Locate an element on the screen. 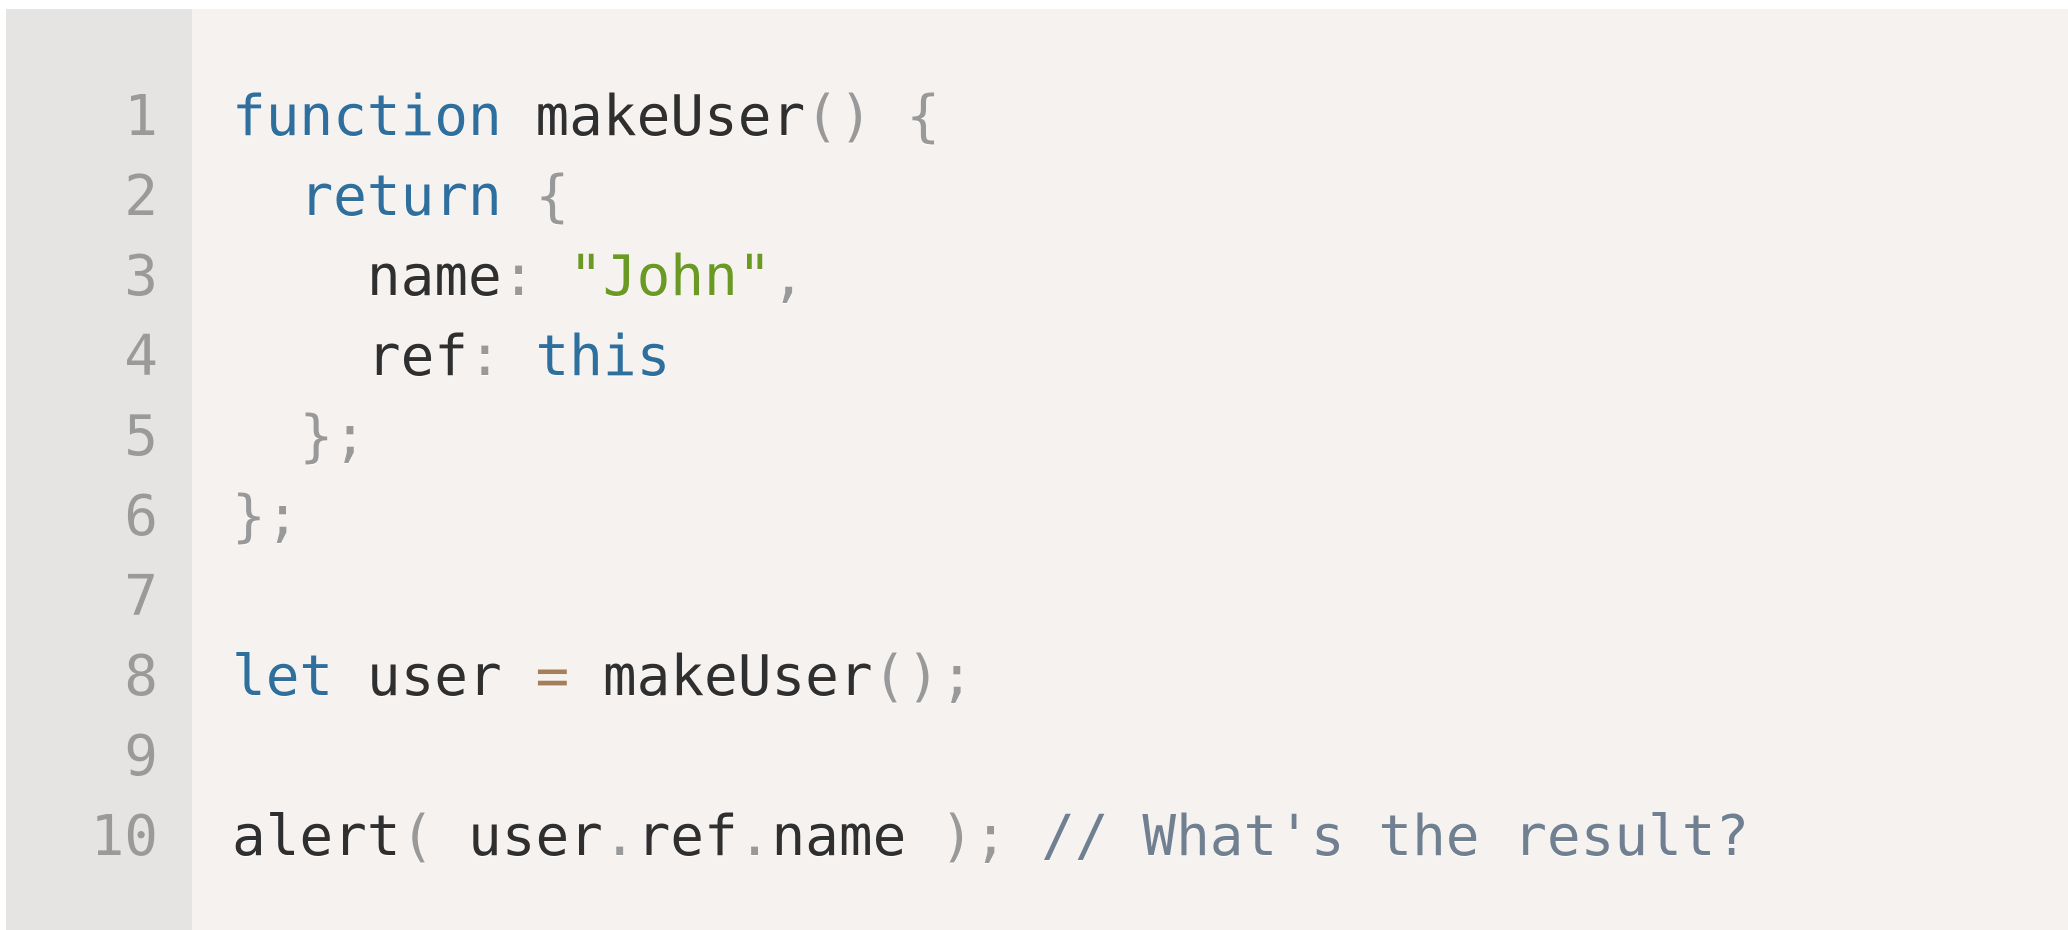  code-token-keyword: function is located at coordinates (367, 116).